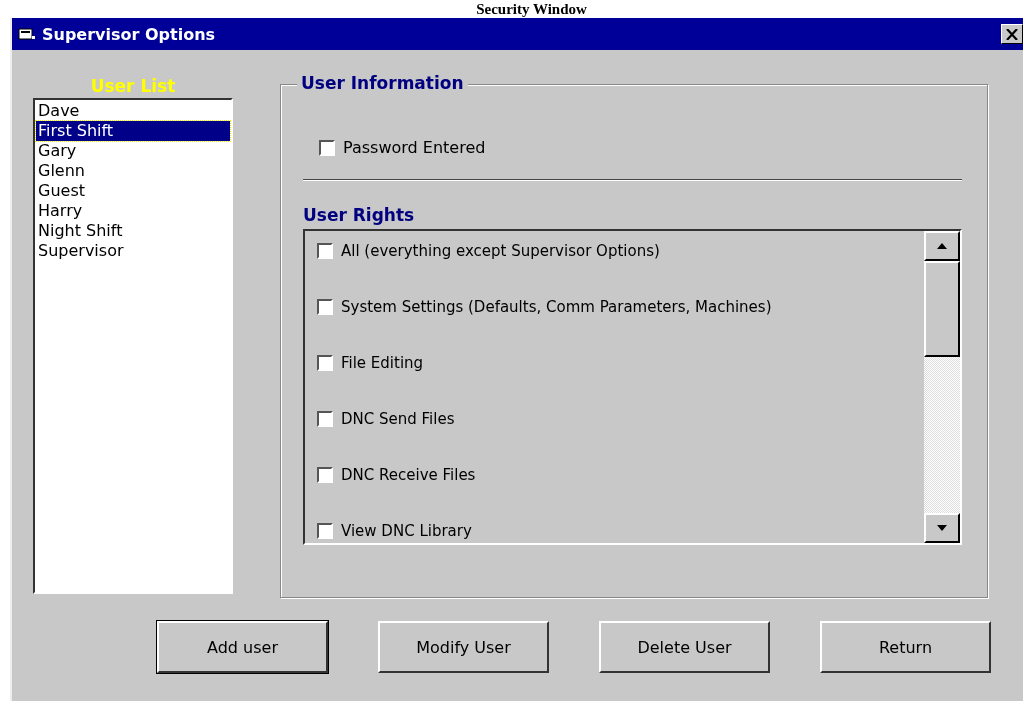  I want to click on close-icon, so click(1012, 34).